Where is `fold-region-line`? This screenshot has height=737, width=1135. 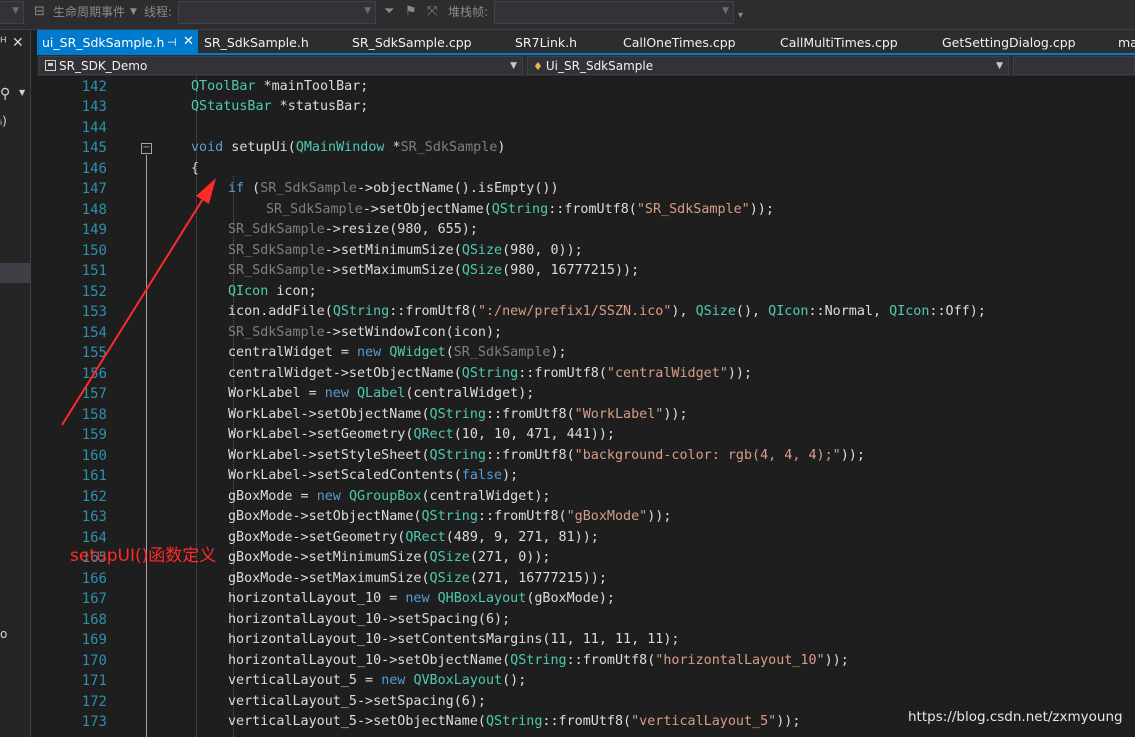
fold-region-line is located at coordinates (146, 446).